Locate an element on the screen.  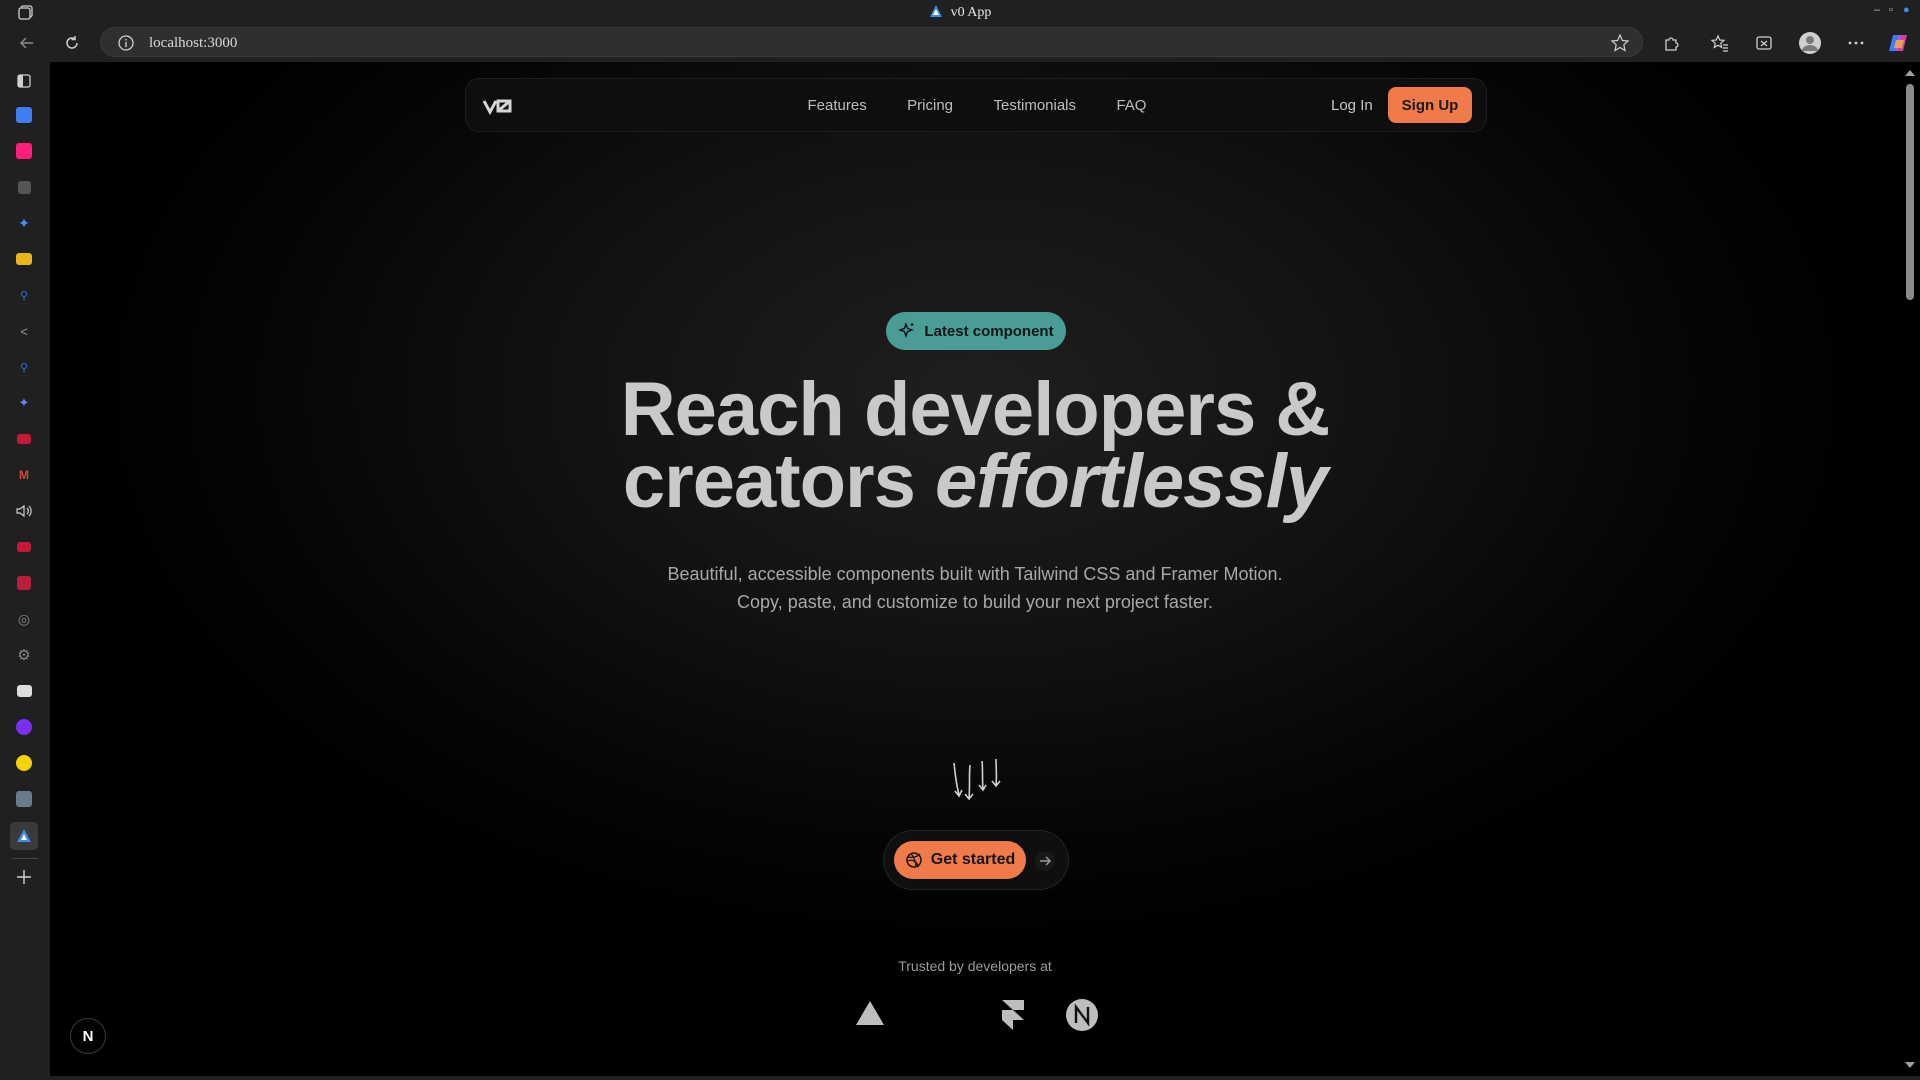
nextjs-icon is located at coordinates (1082, 1015).